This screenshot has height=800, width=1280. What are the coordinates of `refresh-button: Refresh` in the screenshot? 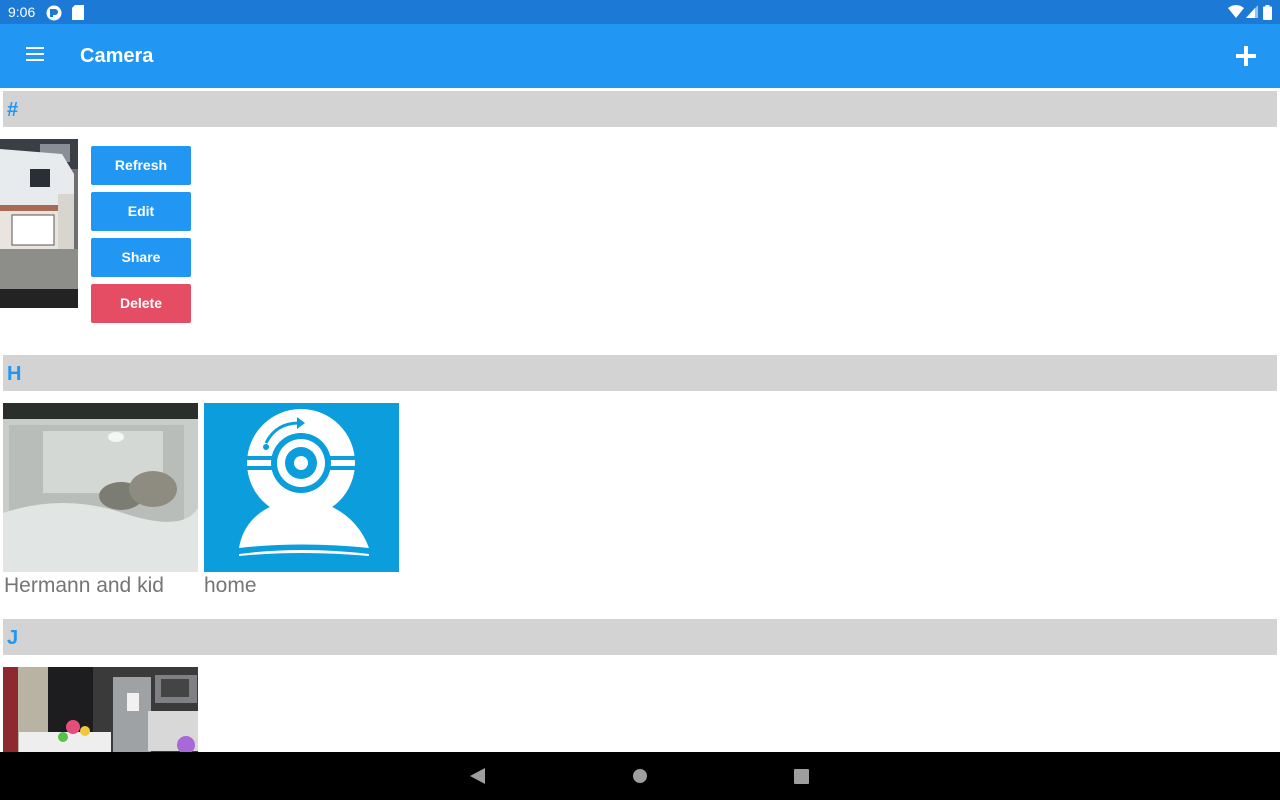 It's located at (141, 165).